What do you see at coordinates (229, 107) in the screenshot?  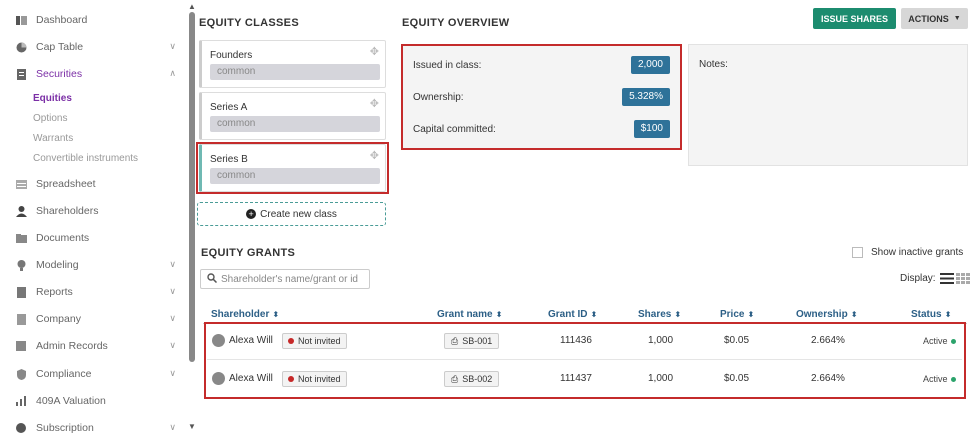 I see `class-name: Series A` at bounding box center [229, 107].